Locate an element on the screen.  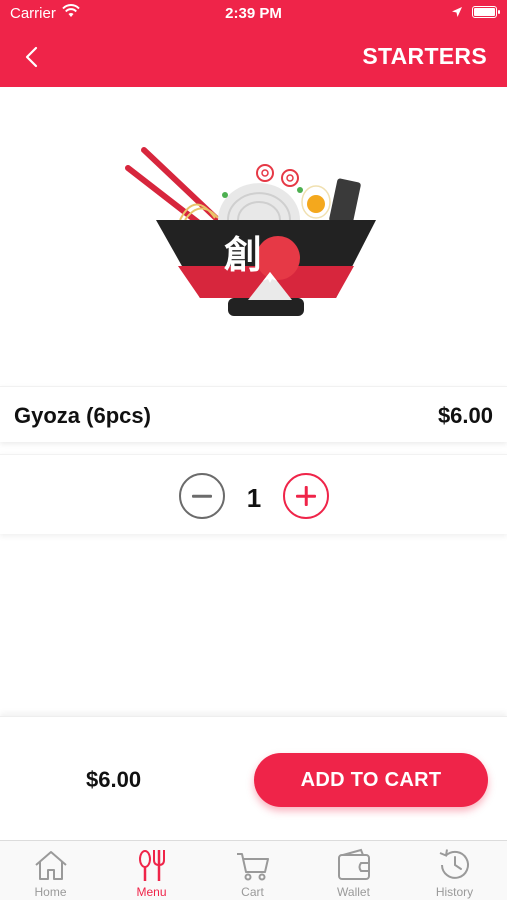
tab-cart: Cart is located at coordinates (252, 870).